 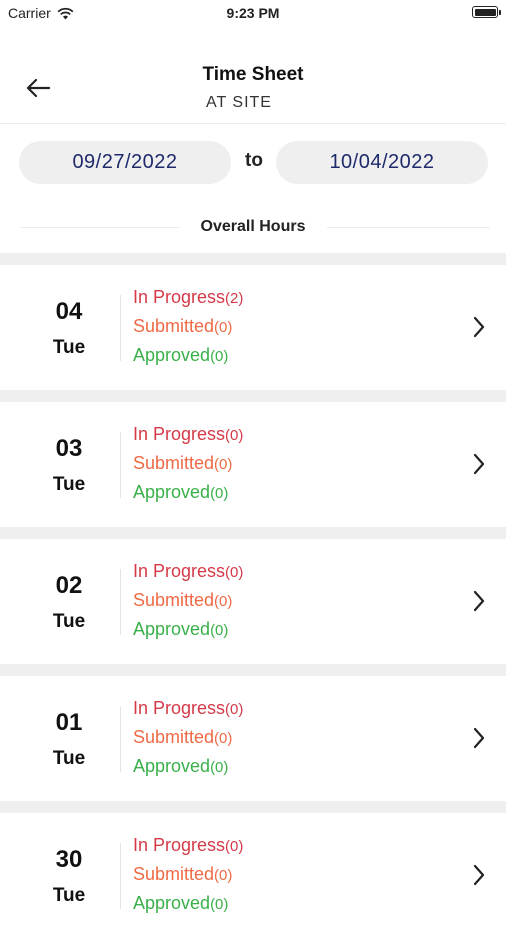 I want to click on date-separator: to, so click(x=254, y=160).